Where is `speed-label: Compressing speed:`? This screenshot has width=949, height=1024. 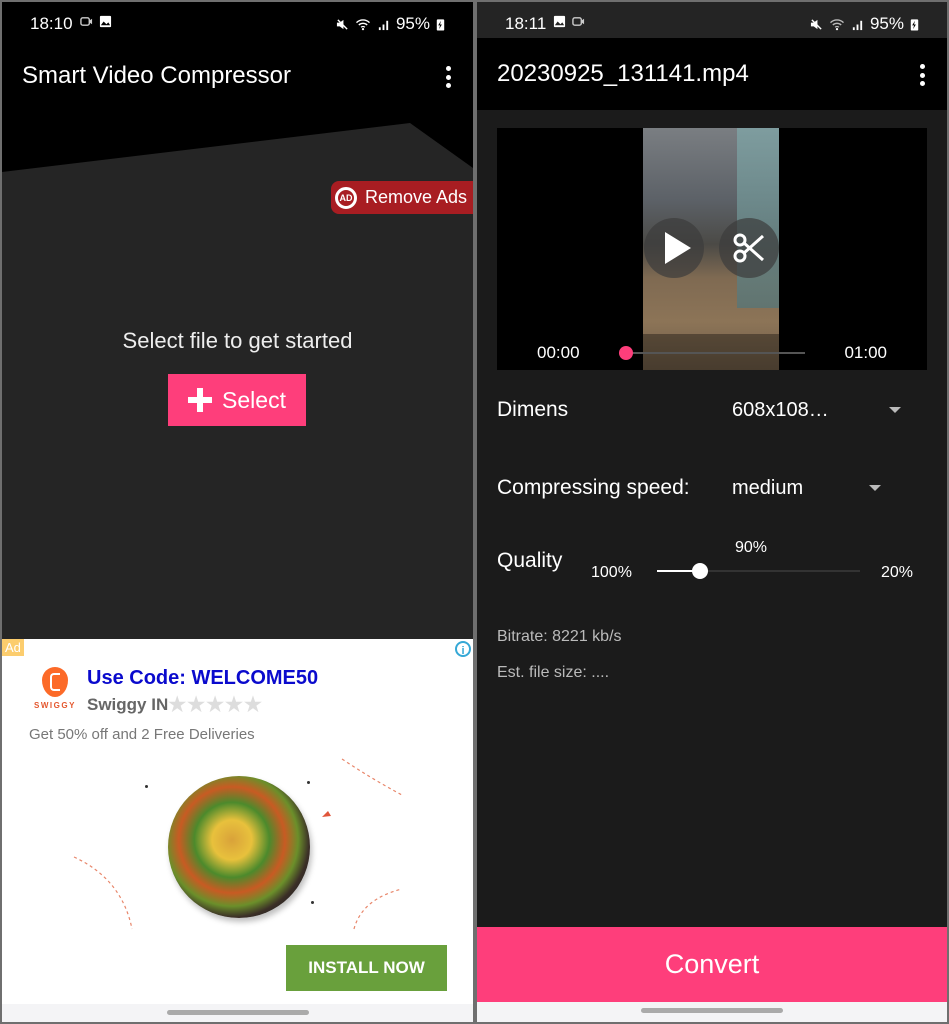
speed-label: Compressing speed: is located at coordinates (593, 487).